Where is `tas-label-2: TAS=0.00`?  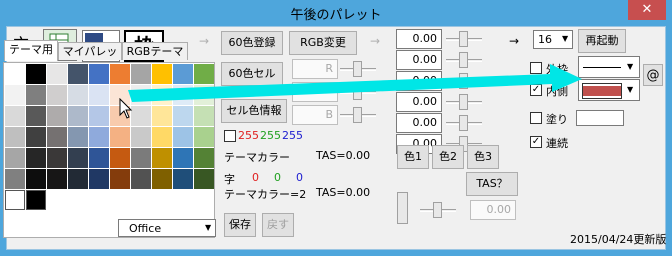 tas-label-2: TAS=0.00 is located at coordinates (343, 192).